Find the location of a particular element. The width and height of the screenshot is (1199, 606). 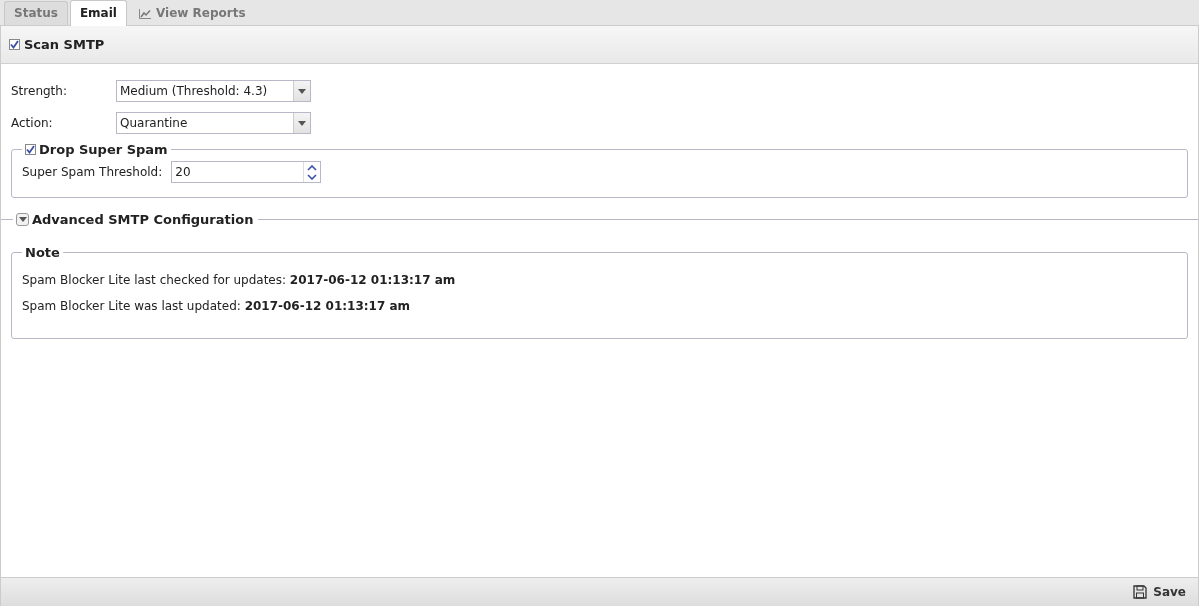

field-label: Super Spam Threshold: is located at coordinates (92, 172).